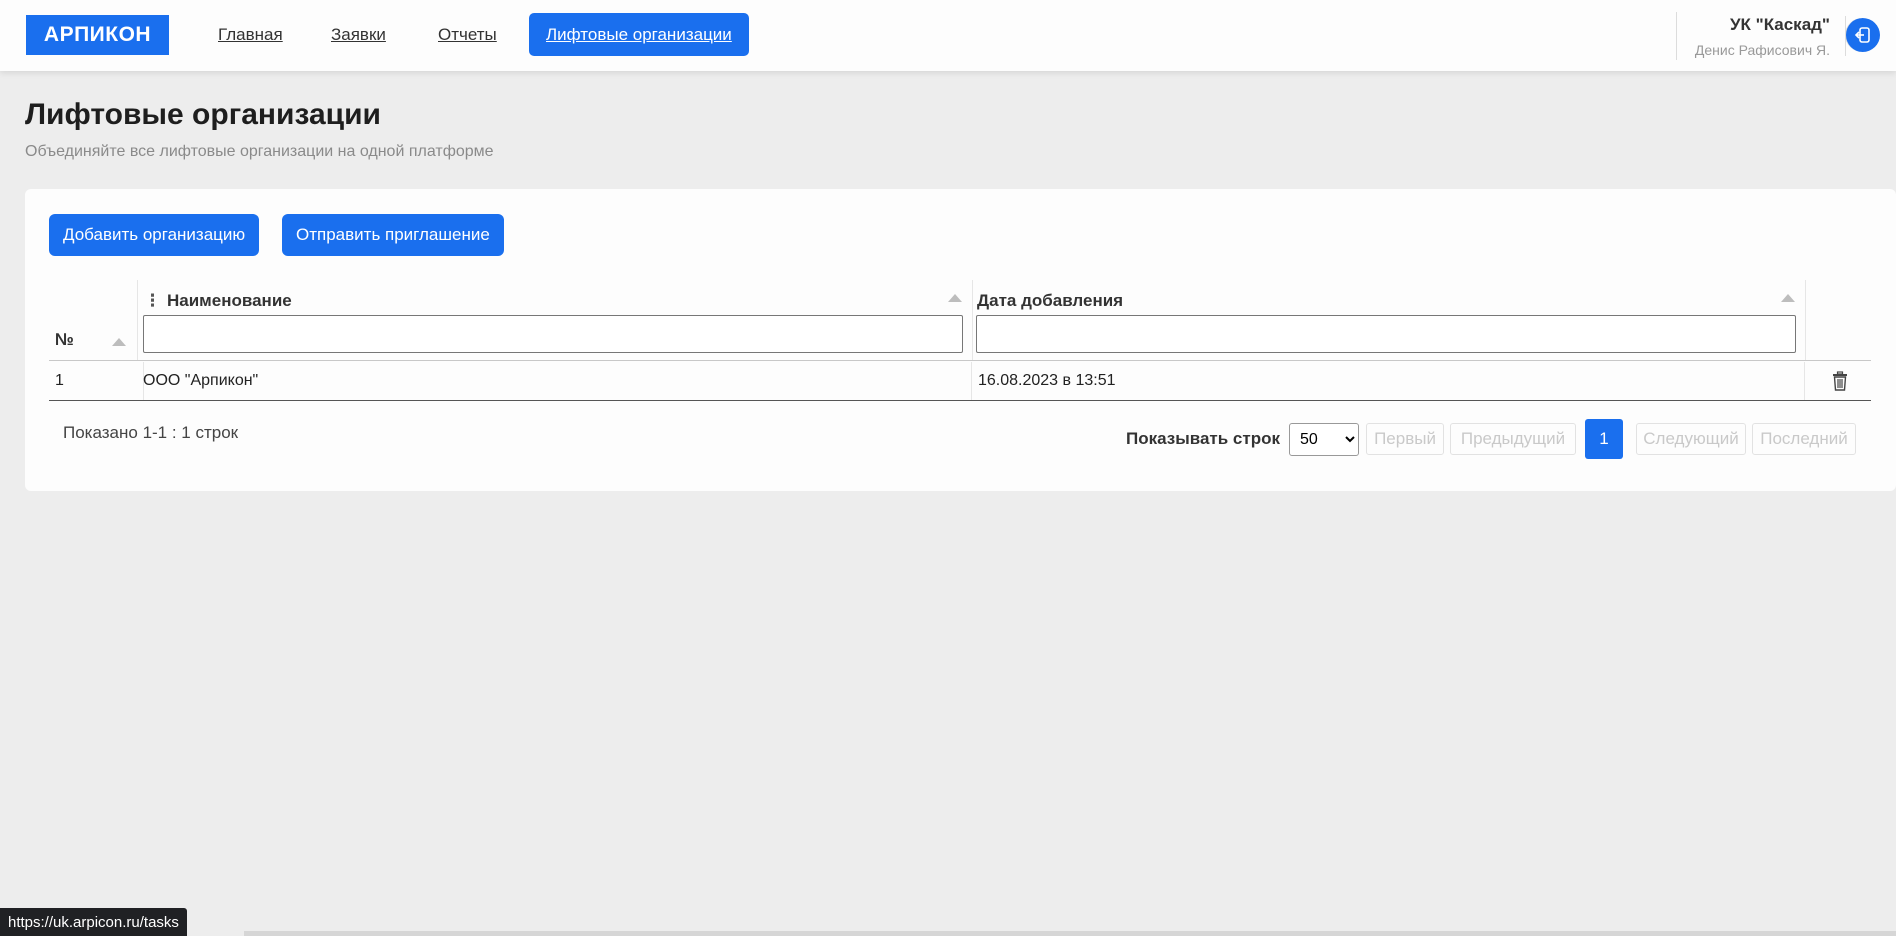 Image resolution: width=1896 pixels, height=936 pixels. I want to click on account-info: УК "Каскад" Денис Рафисович Я., so click(1752, 36).